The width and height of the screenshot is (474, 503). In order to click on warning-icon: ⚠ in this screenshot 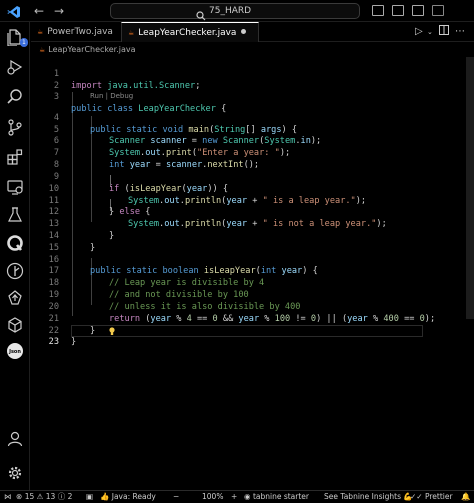, I will do `click(40, 496)`.